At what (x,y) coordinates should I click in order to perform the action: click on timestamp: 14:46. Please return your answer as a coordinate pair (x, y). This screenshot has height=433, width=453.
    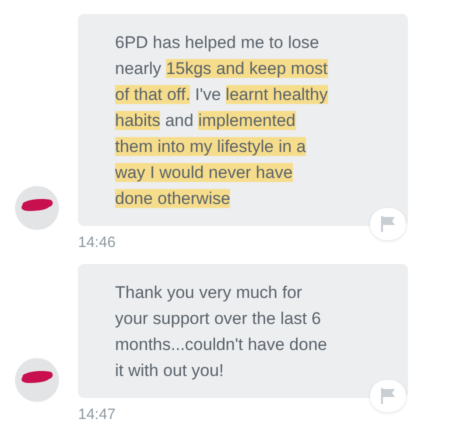
    Looking at the image, I should click on (97, 243).